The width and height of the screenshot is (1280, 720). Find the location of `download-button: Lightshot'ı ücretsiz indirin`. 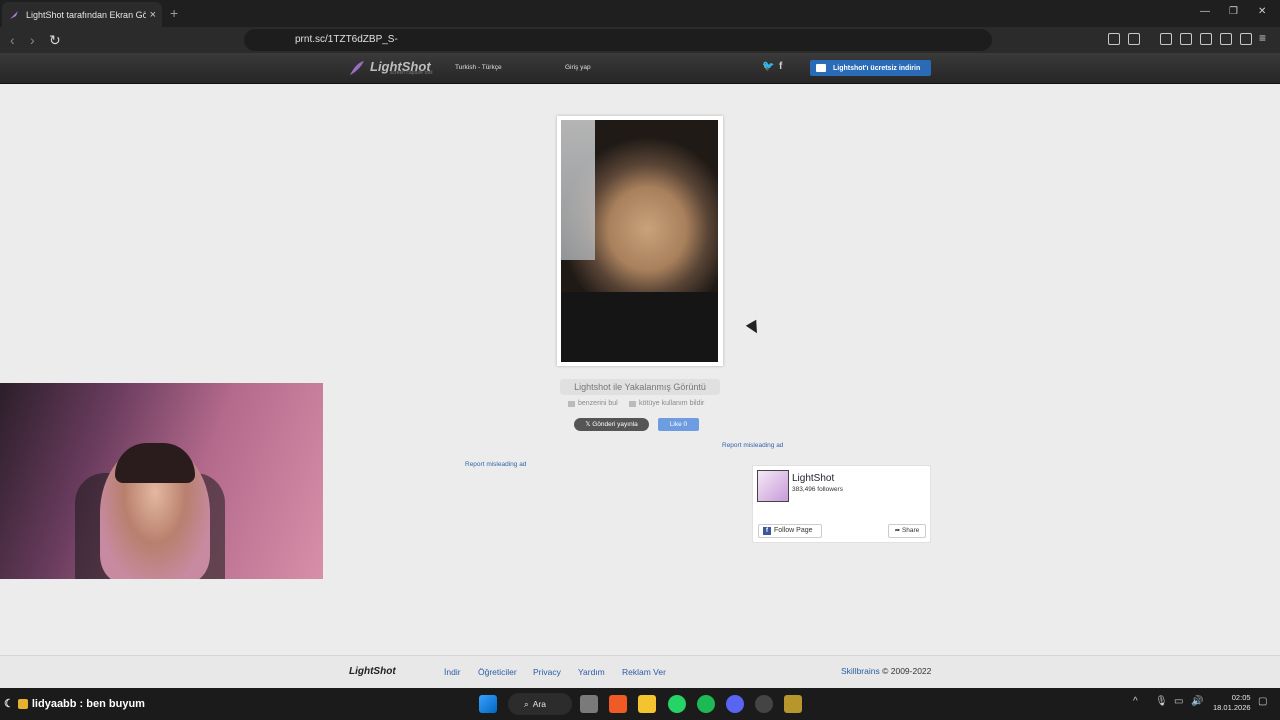

download-button: Lightshot'ı ücretsiz indirin is located at coordinates (870, 68).